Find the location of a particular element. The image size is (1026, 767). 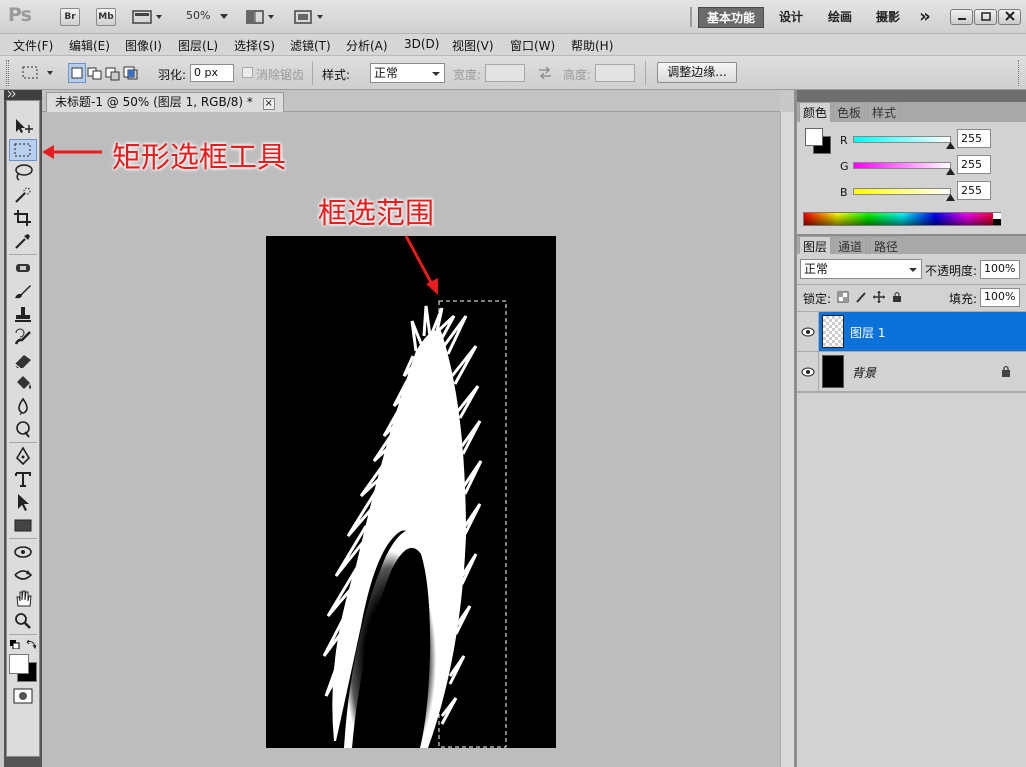

menu-view: 视图(V) is located at coordinates (473, 45).